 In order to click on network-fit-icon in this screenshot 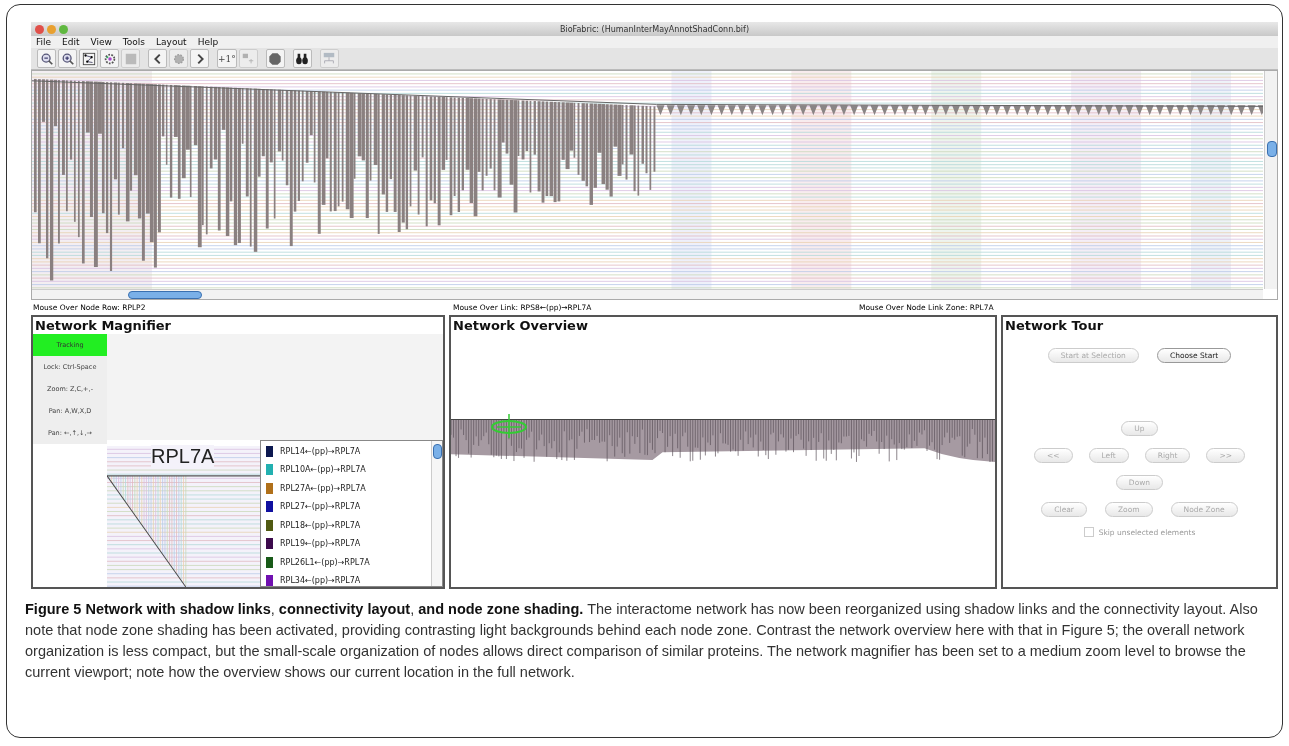, I will do `click(88, 58)`.